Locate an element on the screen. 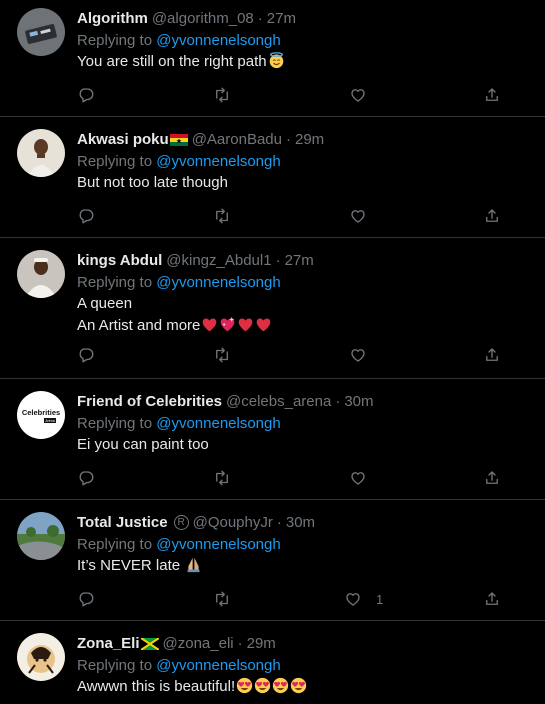 The width and height of the screenshot is (545, 704). display-name: Total Justice is located at coordinates (122, 522).